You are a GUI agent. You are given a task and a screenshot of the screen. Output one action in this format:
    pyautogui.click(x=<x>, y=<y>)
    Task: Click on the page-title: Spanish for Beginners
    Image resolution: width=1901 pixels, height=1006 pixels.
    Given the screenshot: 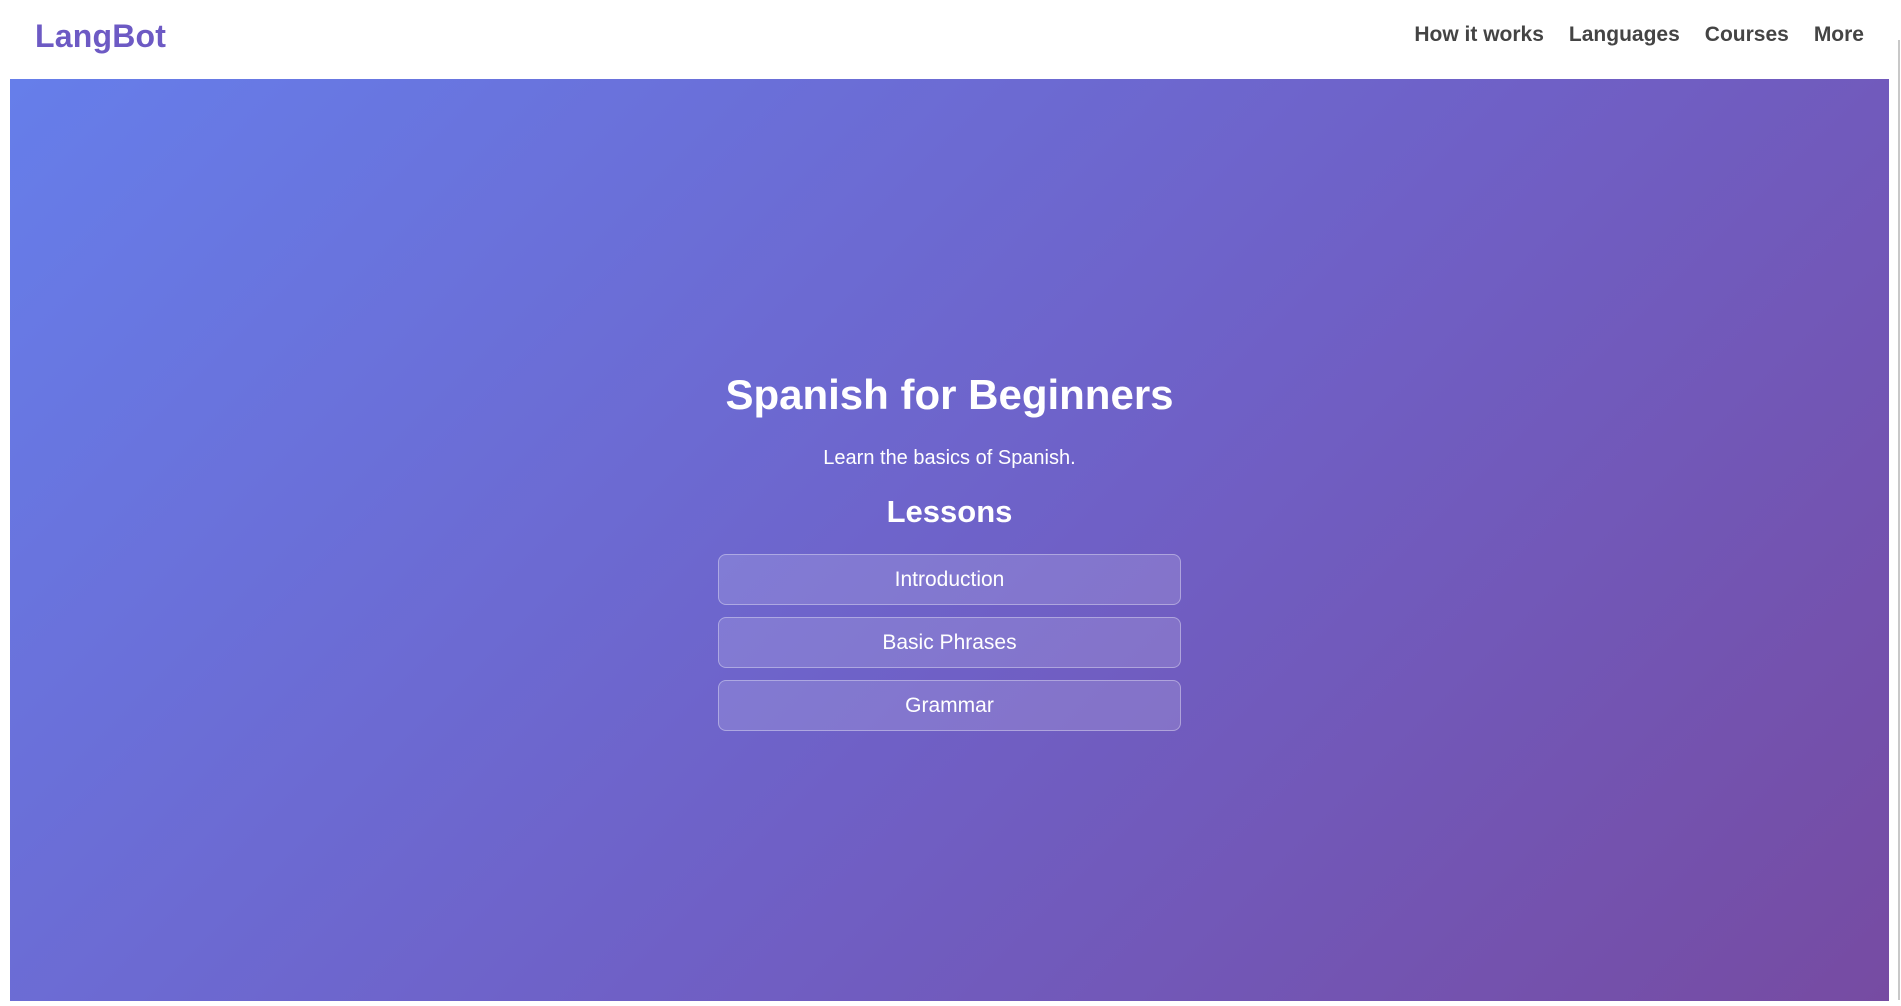 What is the action you would take?
    pyautogui.click(x=949, y=394)
    